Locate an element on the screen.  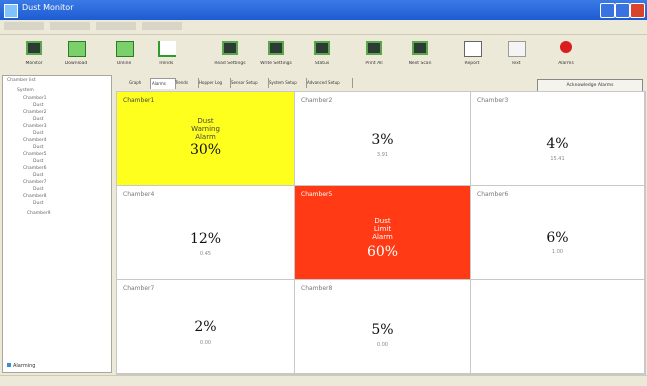
chamber-tile-1: Chamber1 Dust Warning Alarm 30% is located at coordinates (206, 139).